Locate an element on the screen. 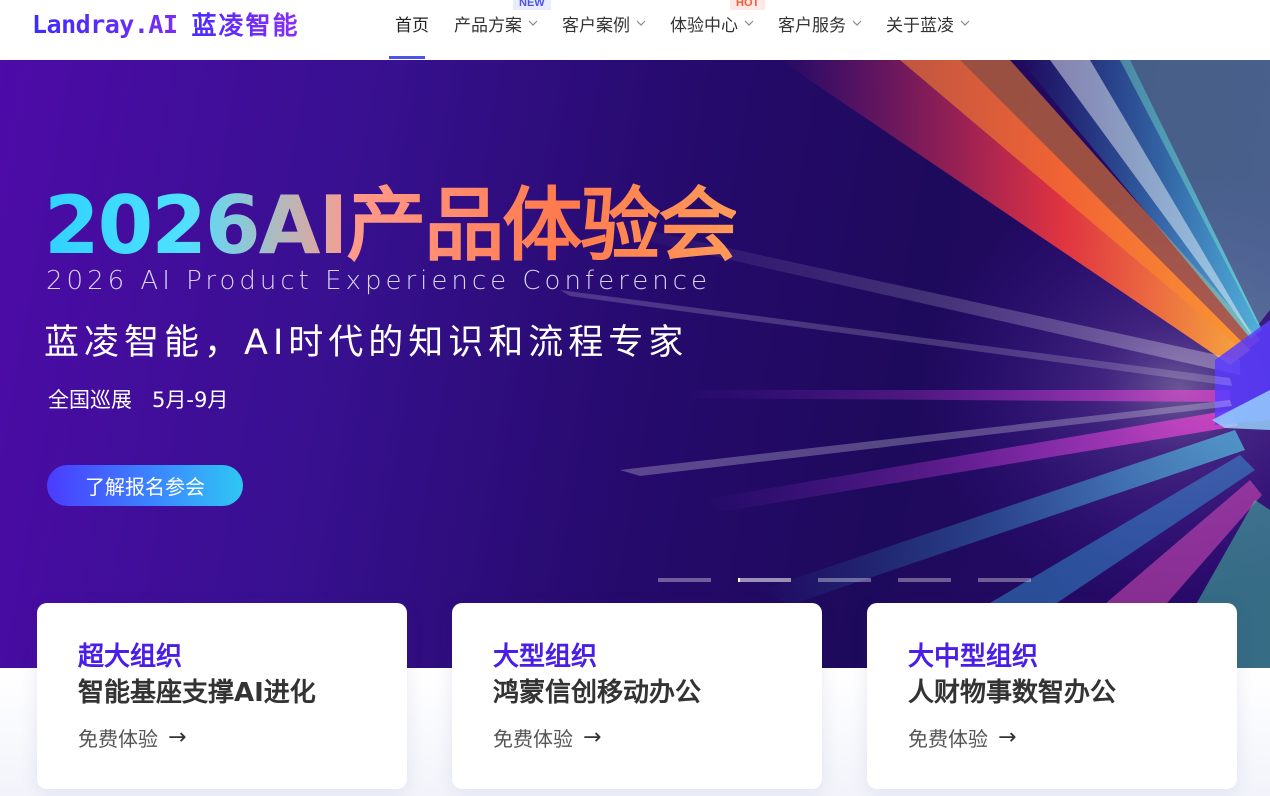 This screenshot has height=796, width=1270. hero-title: 2026AI产品体验会 is located at coordinates (391, 225).